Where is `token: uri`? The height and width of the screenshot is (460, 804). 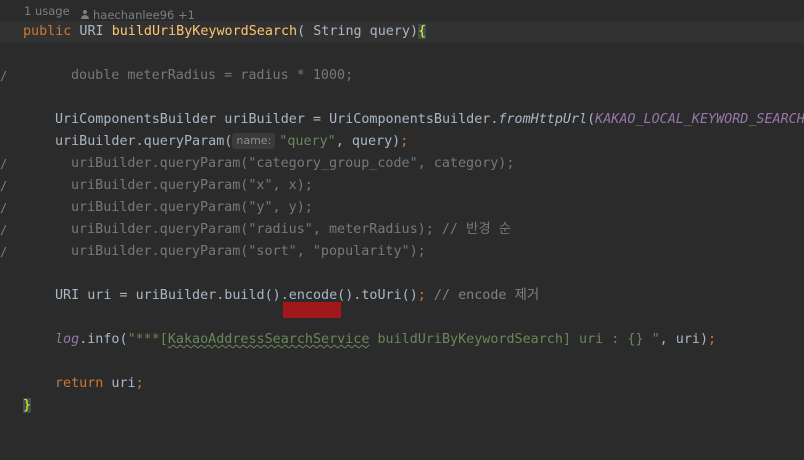 token: uri is located at coordinates (119, 383).